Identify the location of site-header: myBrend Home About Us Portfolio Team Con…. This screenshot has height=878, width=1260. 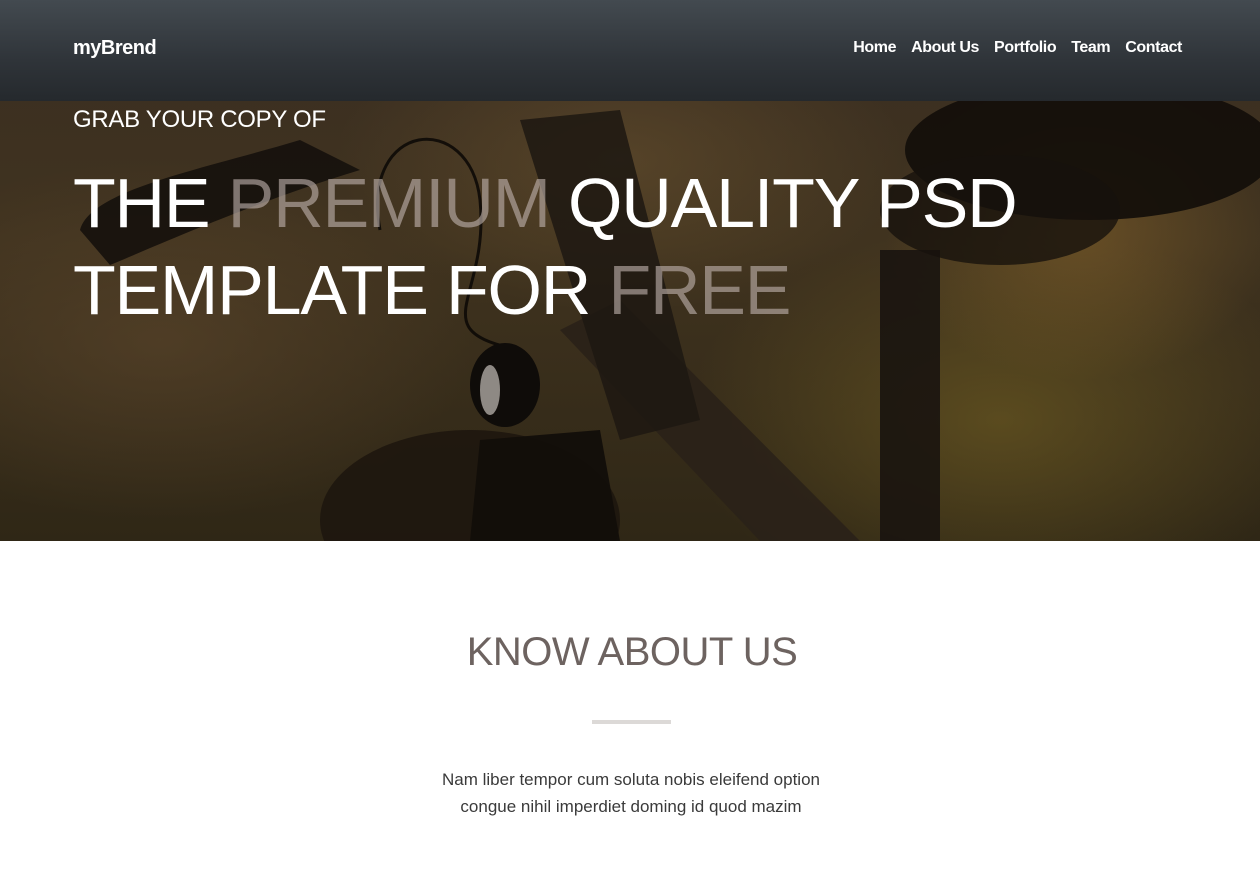
(630, 50).